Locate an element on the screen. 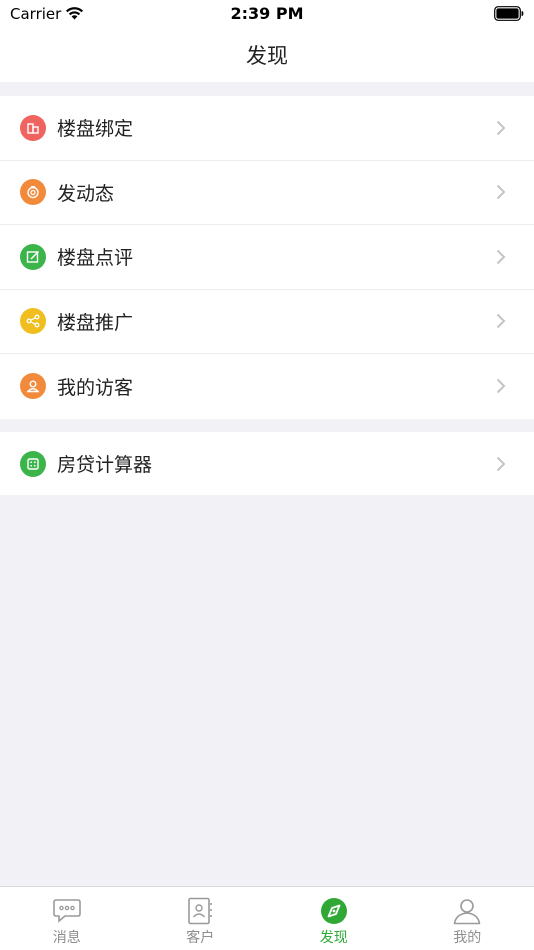  tab-customers: 客户 is located at coordinates (201, 918).